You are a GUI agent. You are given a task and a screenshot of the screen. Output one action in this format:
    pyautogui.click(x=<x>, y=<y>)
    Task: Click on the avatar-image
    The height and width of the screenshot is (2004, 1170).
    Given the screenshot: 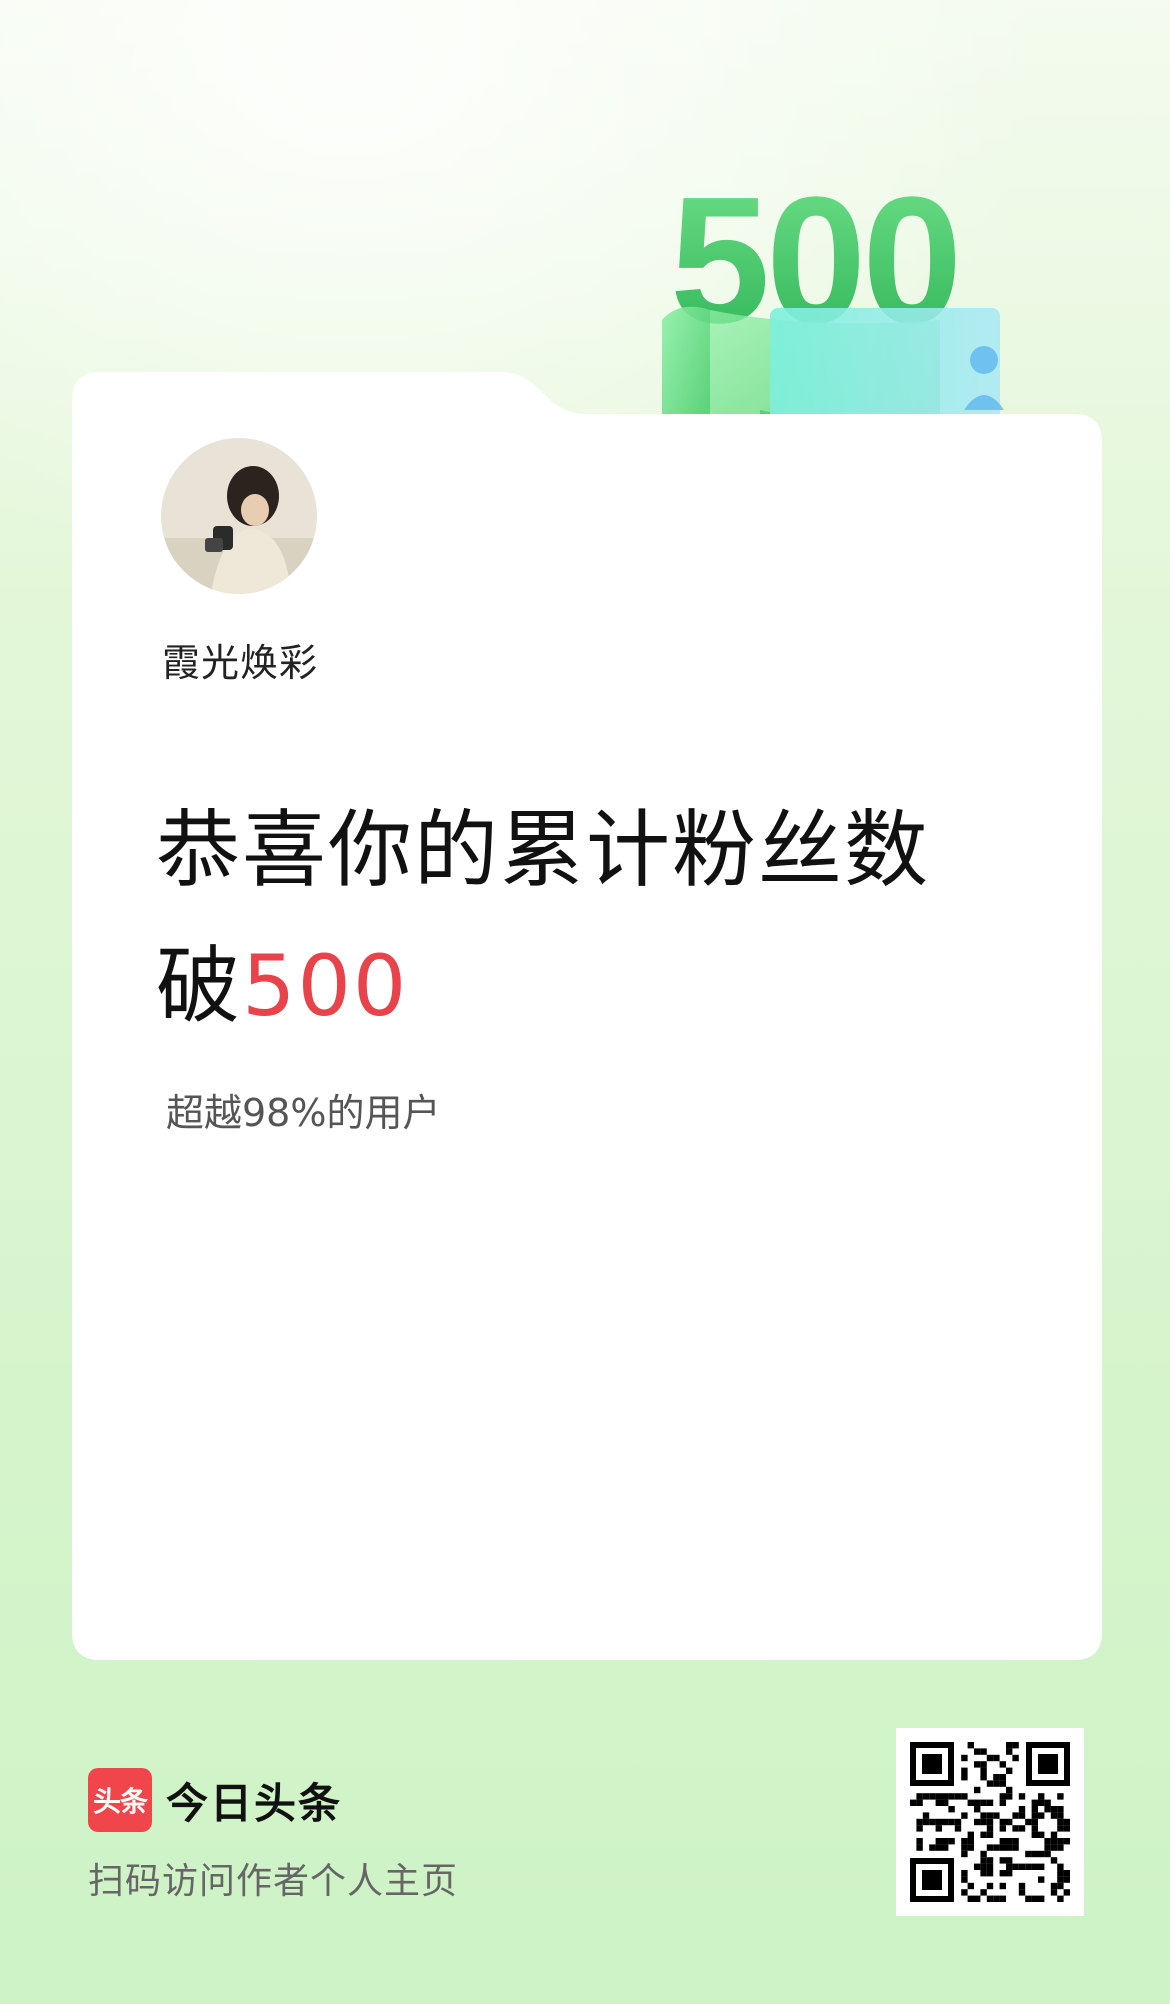 What is the action you would take?
    pyautogui.click(x=239, y=516)
    